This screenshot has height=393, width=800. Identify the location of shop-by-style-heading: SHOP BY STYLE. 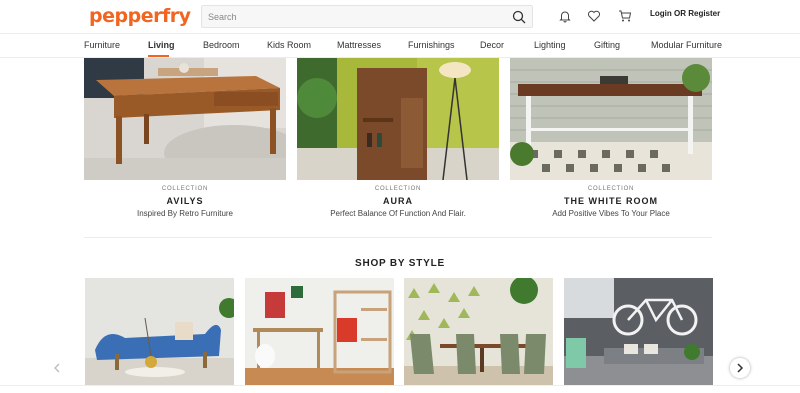
(400, 263).